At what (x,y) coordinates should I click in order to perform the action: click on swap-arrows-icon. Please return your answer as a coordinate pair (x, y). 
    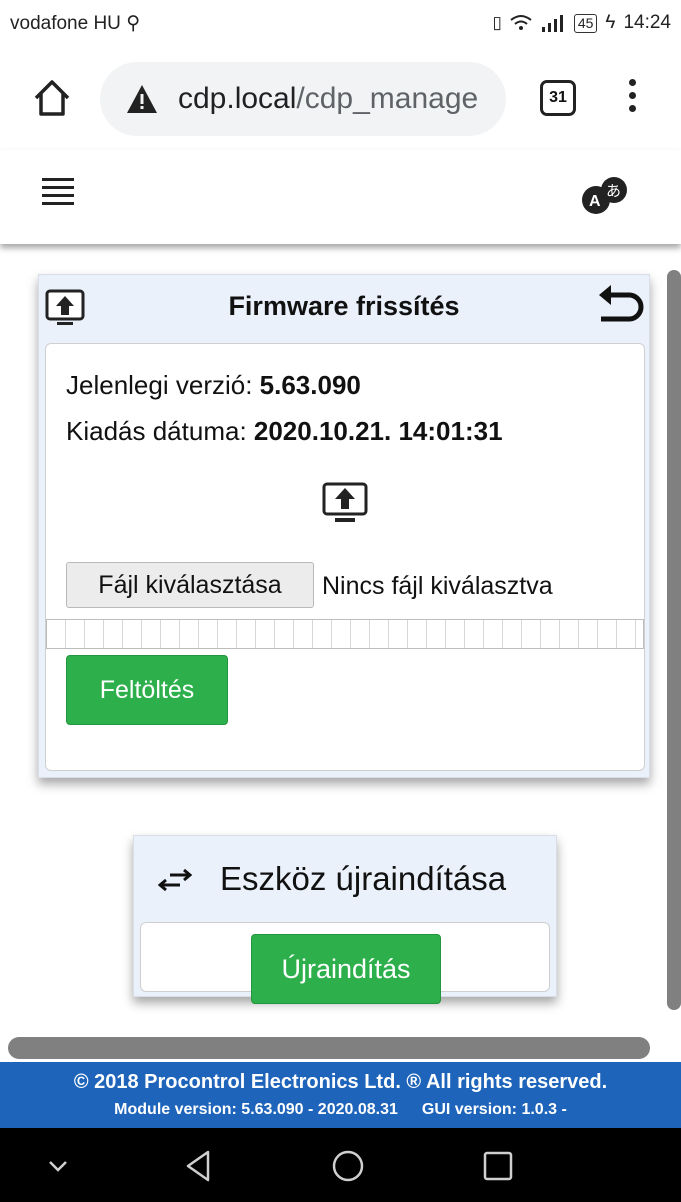
    Looking at the image, I should click on (175, 880).